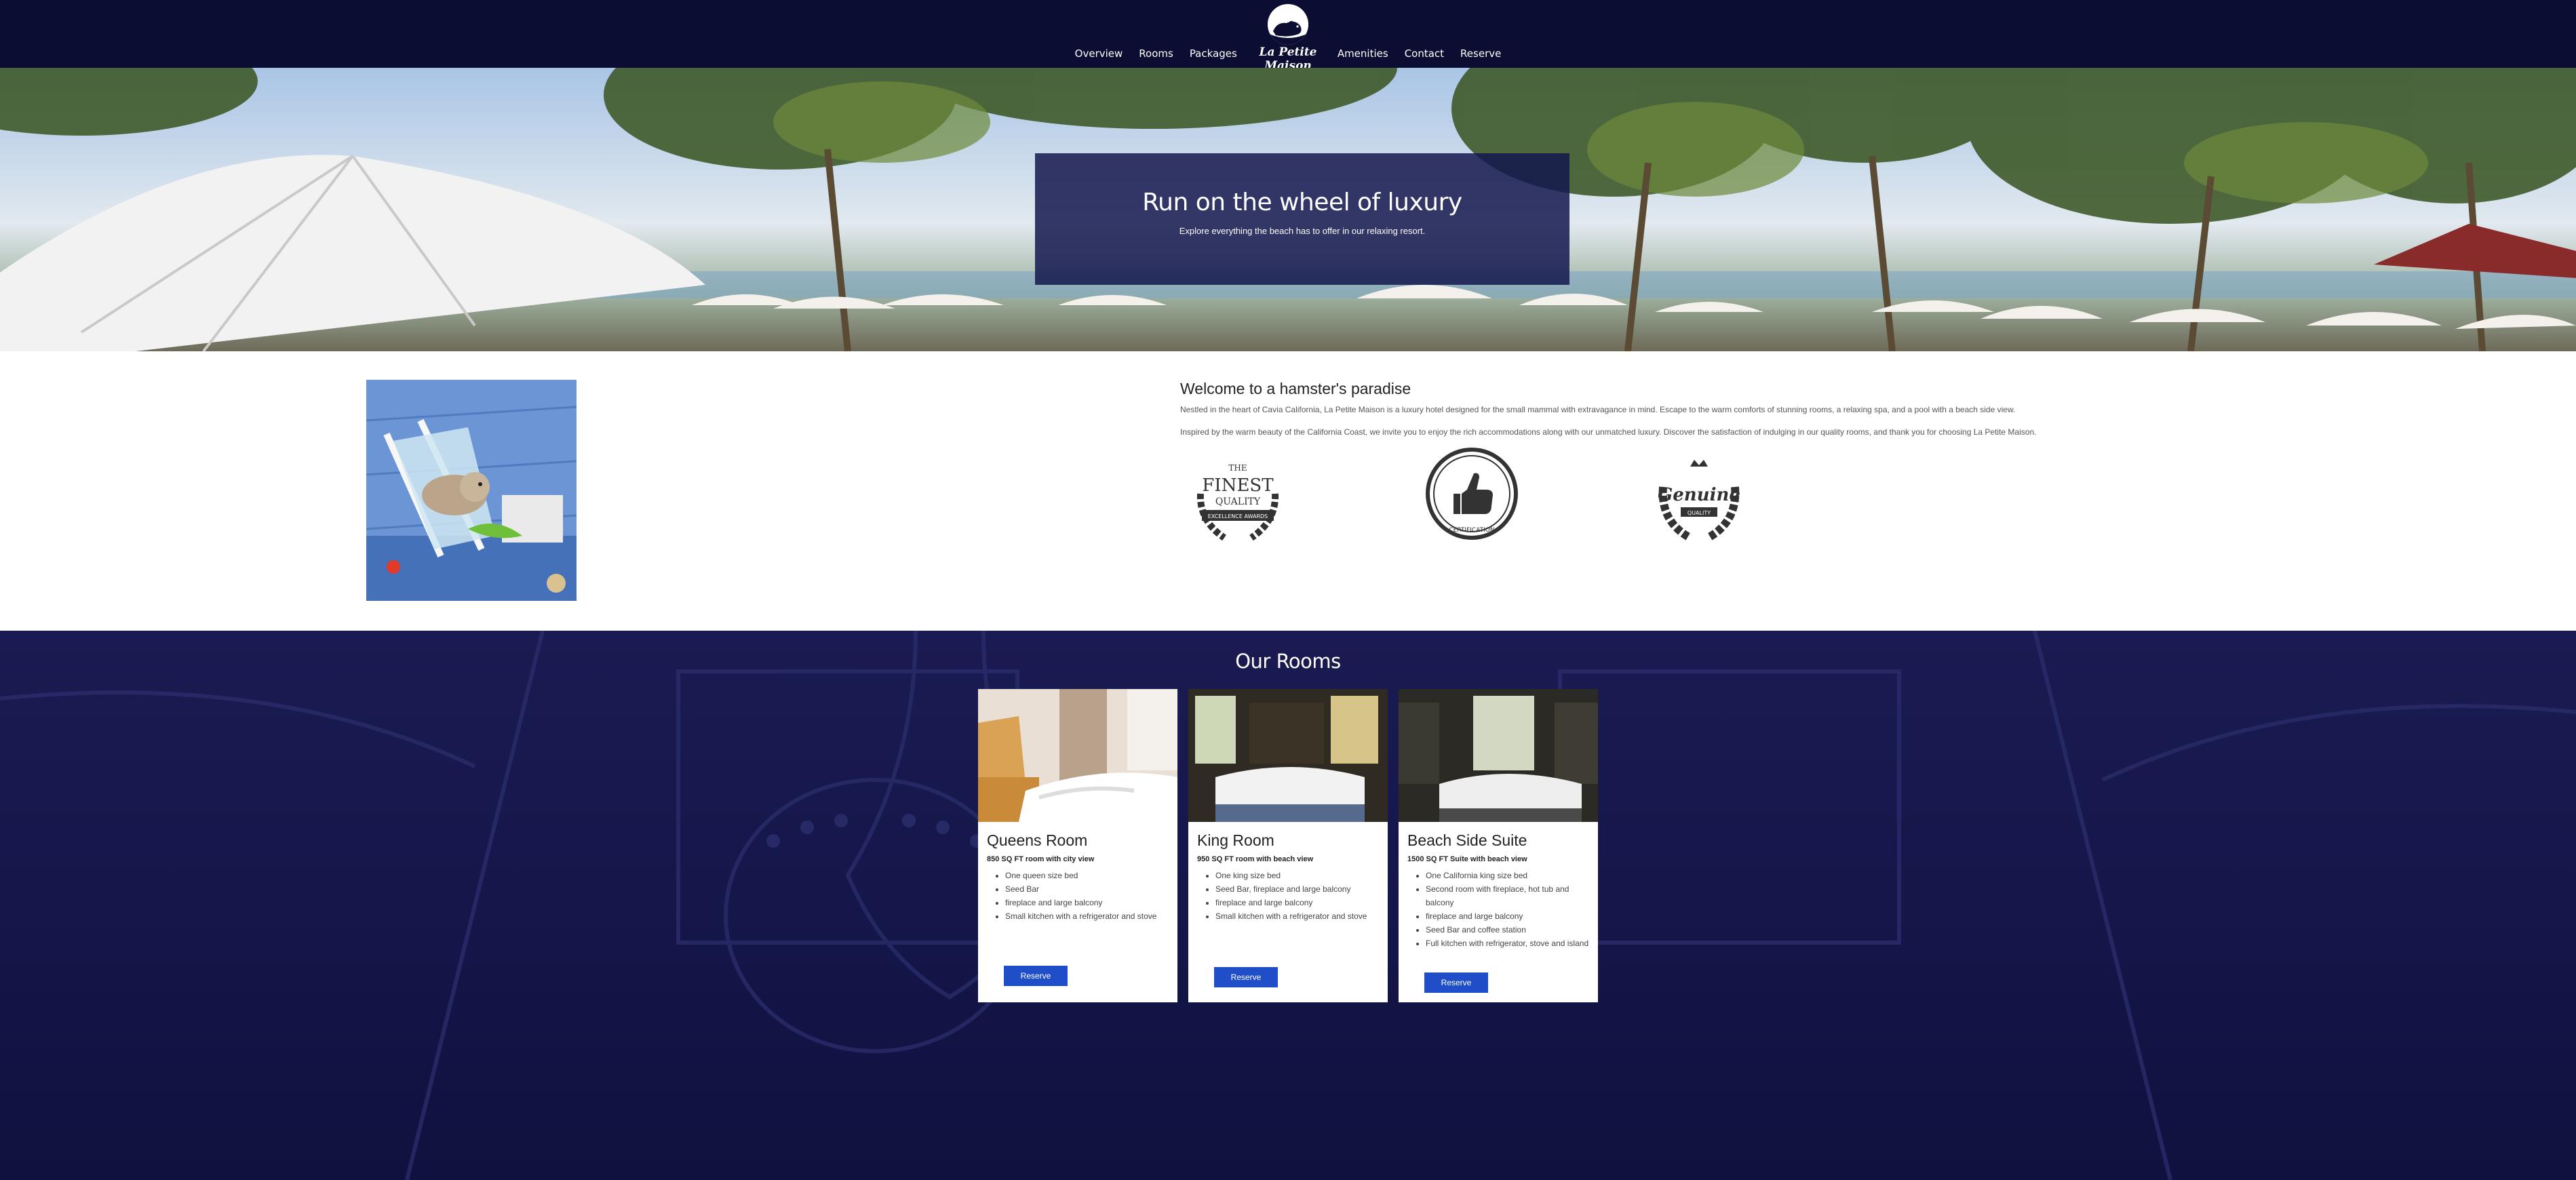 This screenshot has width=2576, height=1180. What do you see at coordinates (1508, 875) in the screenshot?
I see `room-feature: One California king size bed` at bounding box center [1508, 875].